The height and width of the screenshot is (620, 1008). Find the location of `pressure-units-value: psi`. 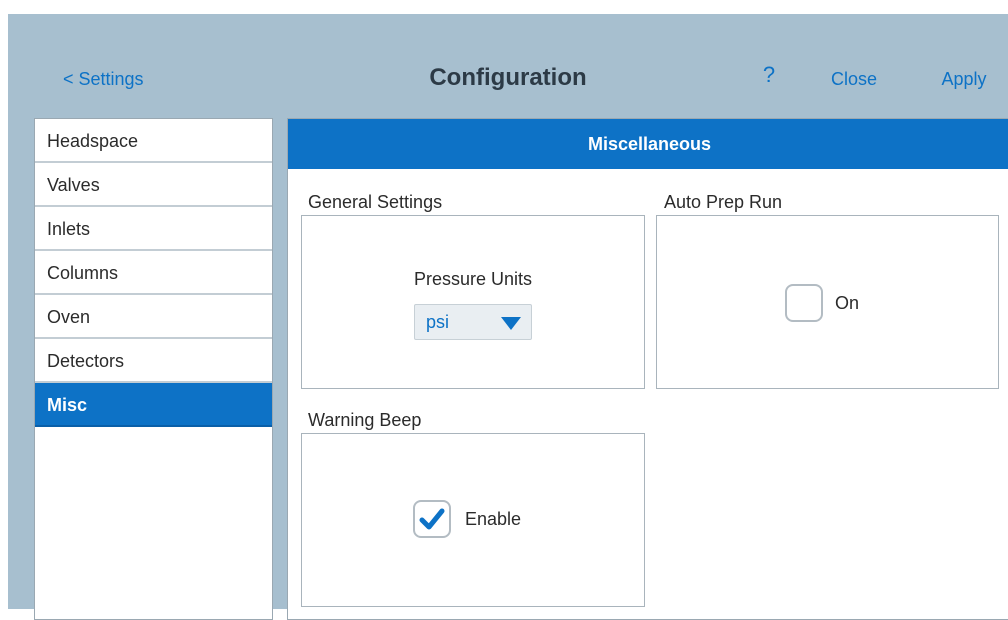

pressure-units-value: psi is located at coordinates (438, 322).